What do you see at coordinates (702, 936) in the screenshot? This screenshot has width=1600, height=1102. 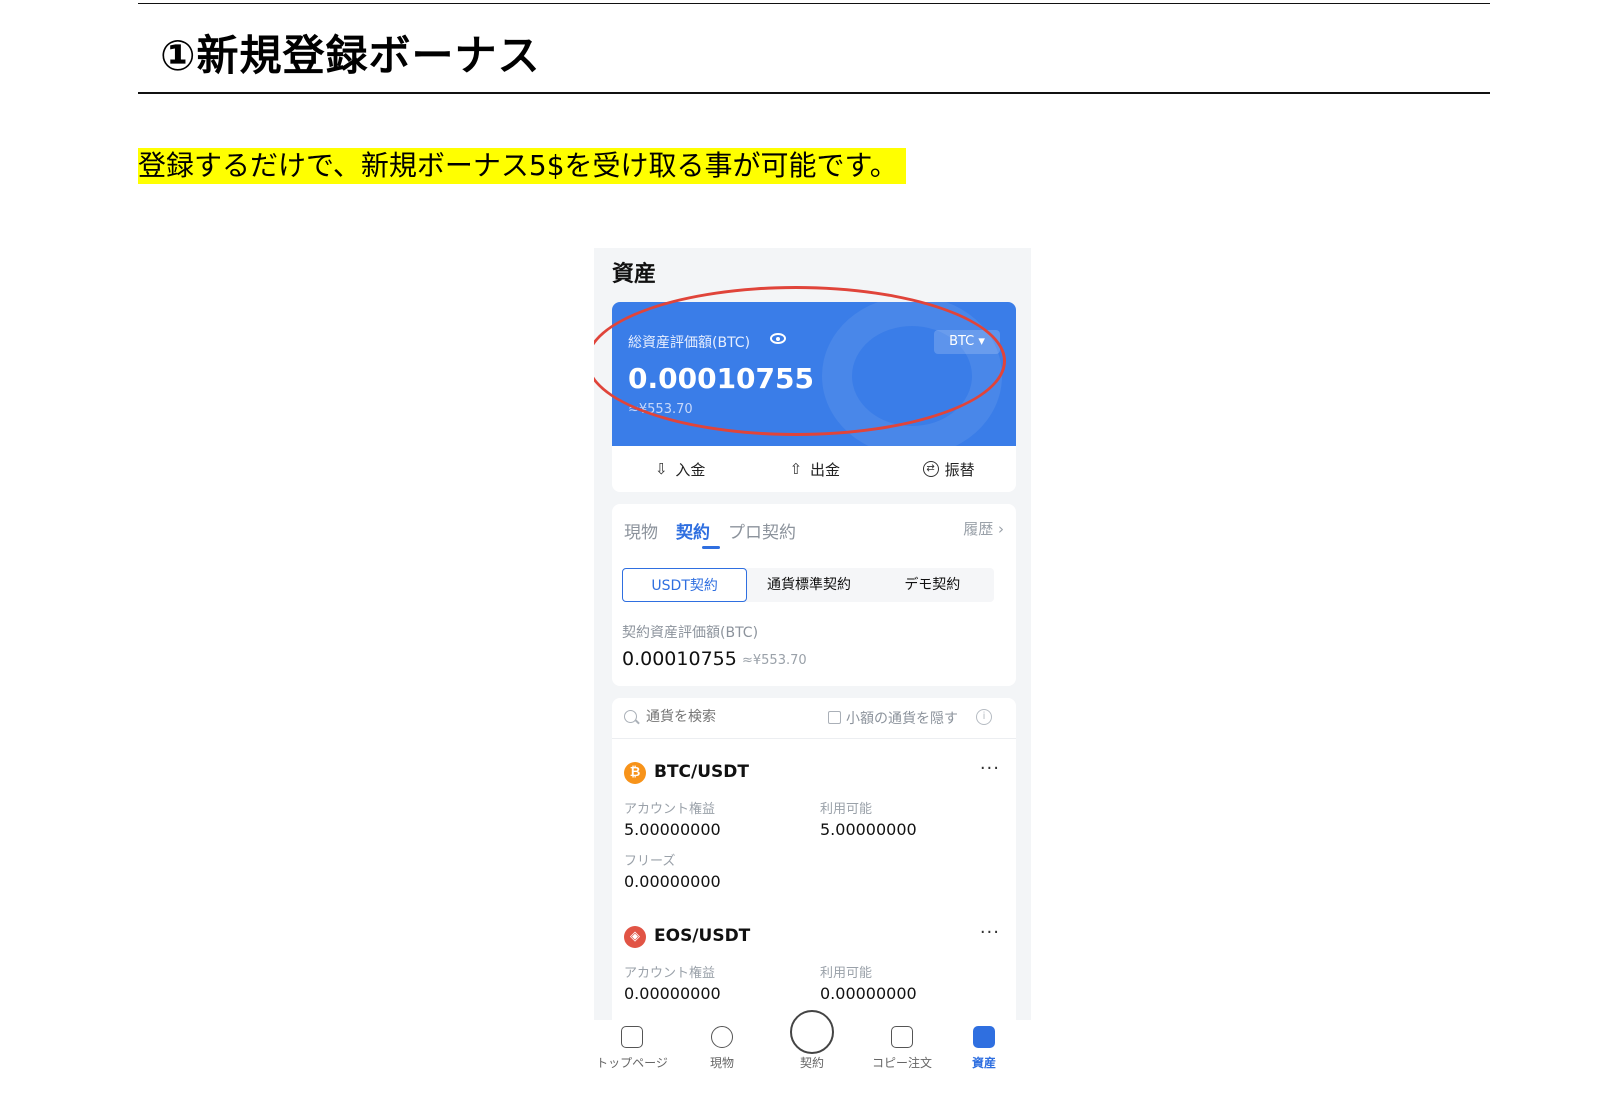 I see `coin-name: EOS/USDT` at bounding box center [702, 936].